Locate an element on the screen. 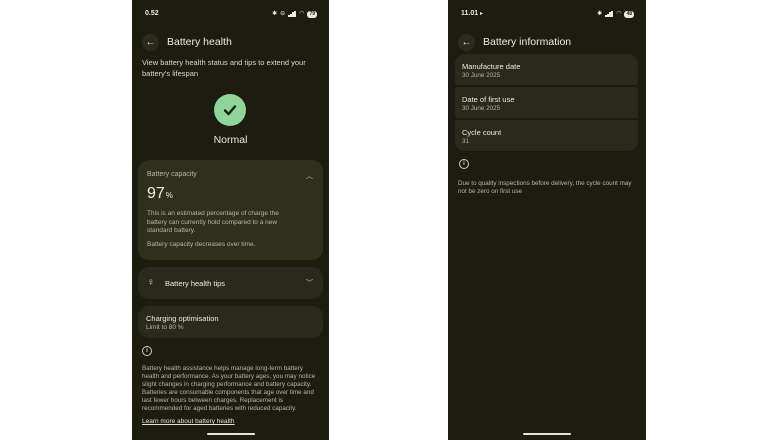 The image size is (782, 440). page-title: Battery health is located at coordinates (199, 42).